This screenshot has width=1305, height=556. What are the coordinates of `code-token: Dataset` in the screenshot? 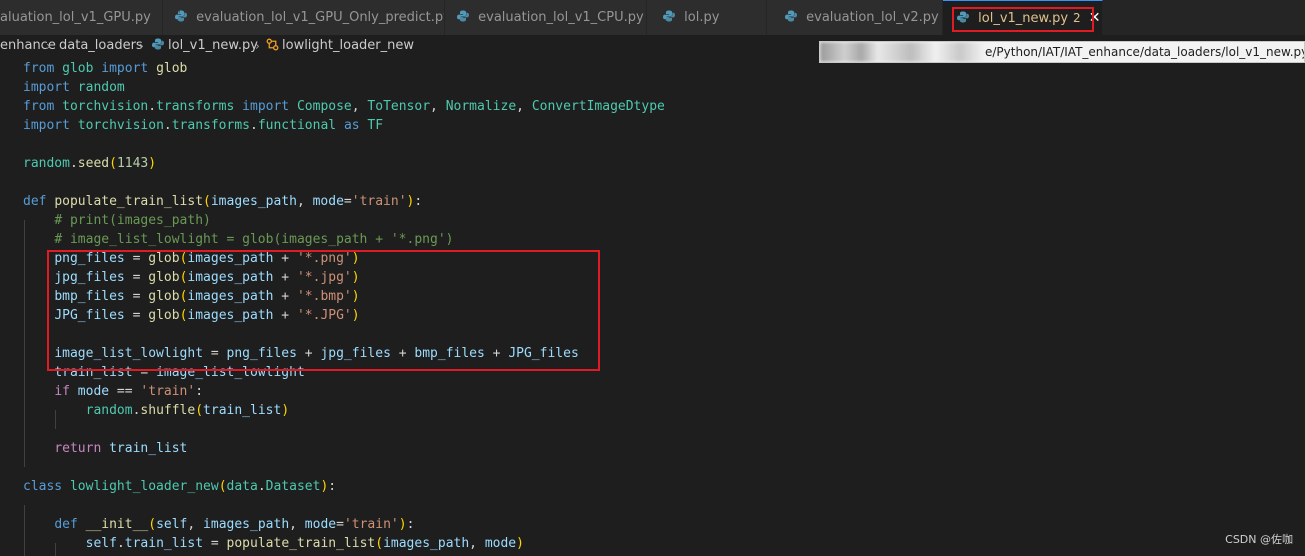 It's located at (293, 486).